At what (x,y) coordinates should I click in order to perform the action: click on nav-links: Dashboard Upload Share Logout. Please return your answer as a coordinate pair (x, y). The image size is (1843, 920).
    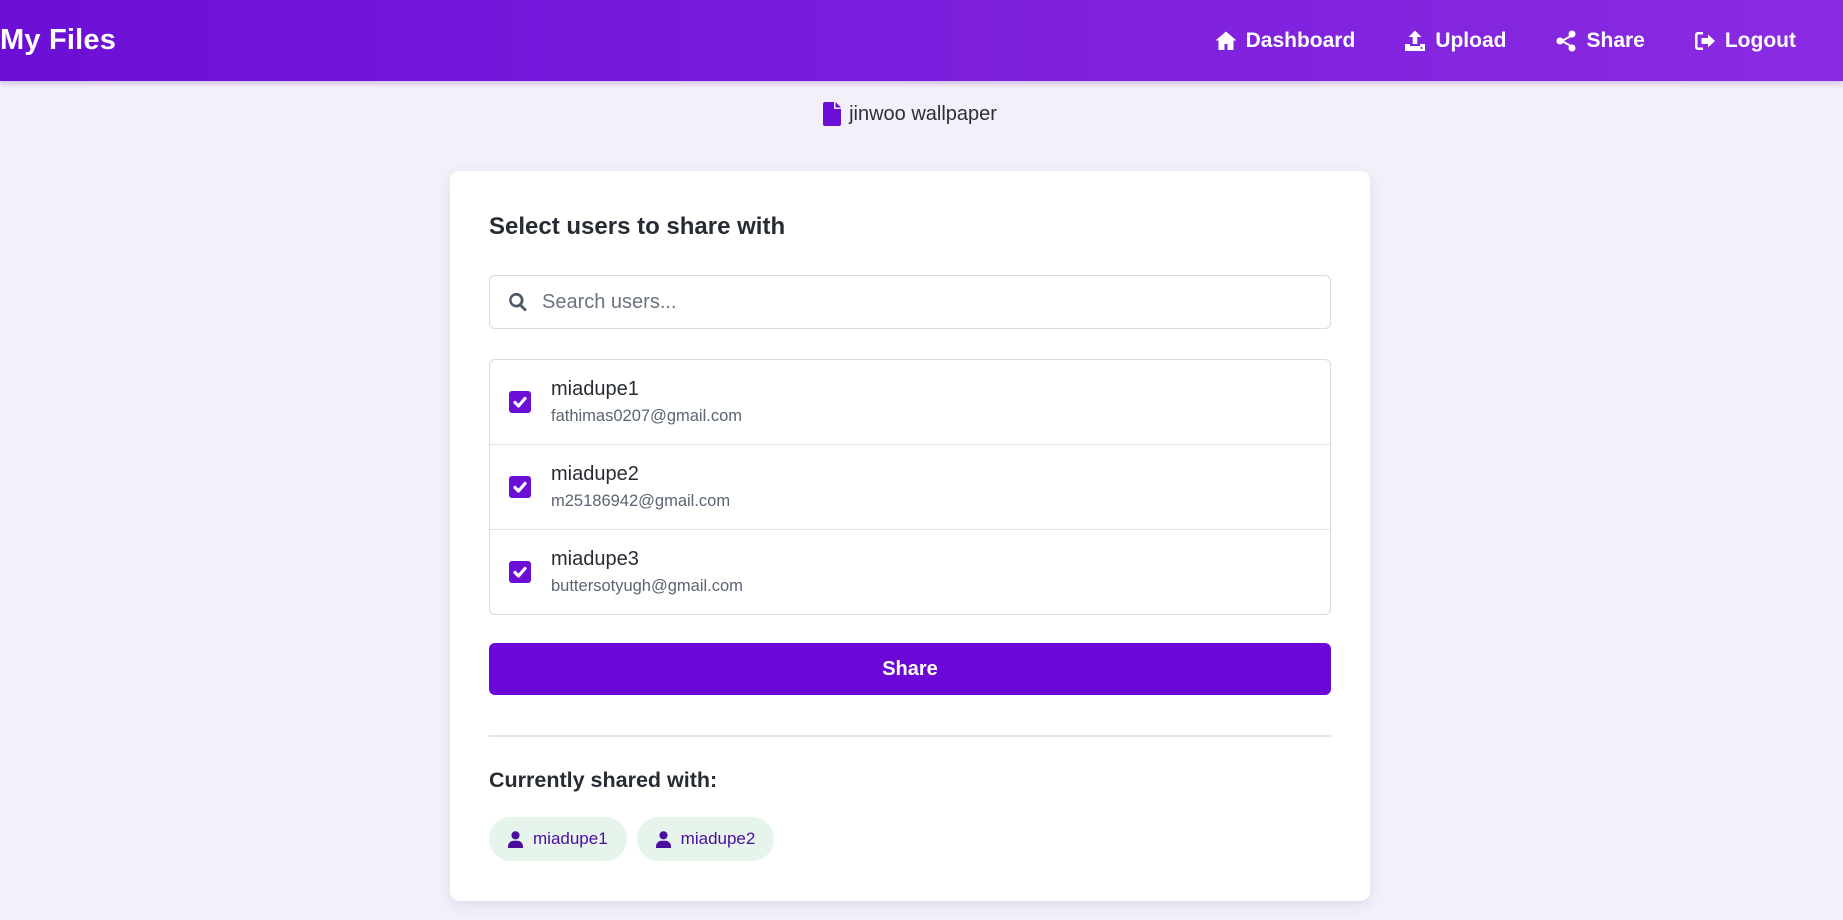
    Looking at the image, I should click on (1481, 41).